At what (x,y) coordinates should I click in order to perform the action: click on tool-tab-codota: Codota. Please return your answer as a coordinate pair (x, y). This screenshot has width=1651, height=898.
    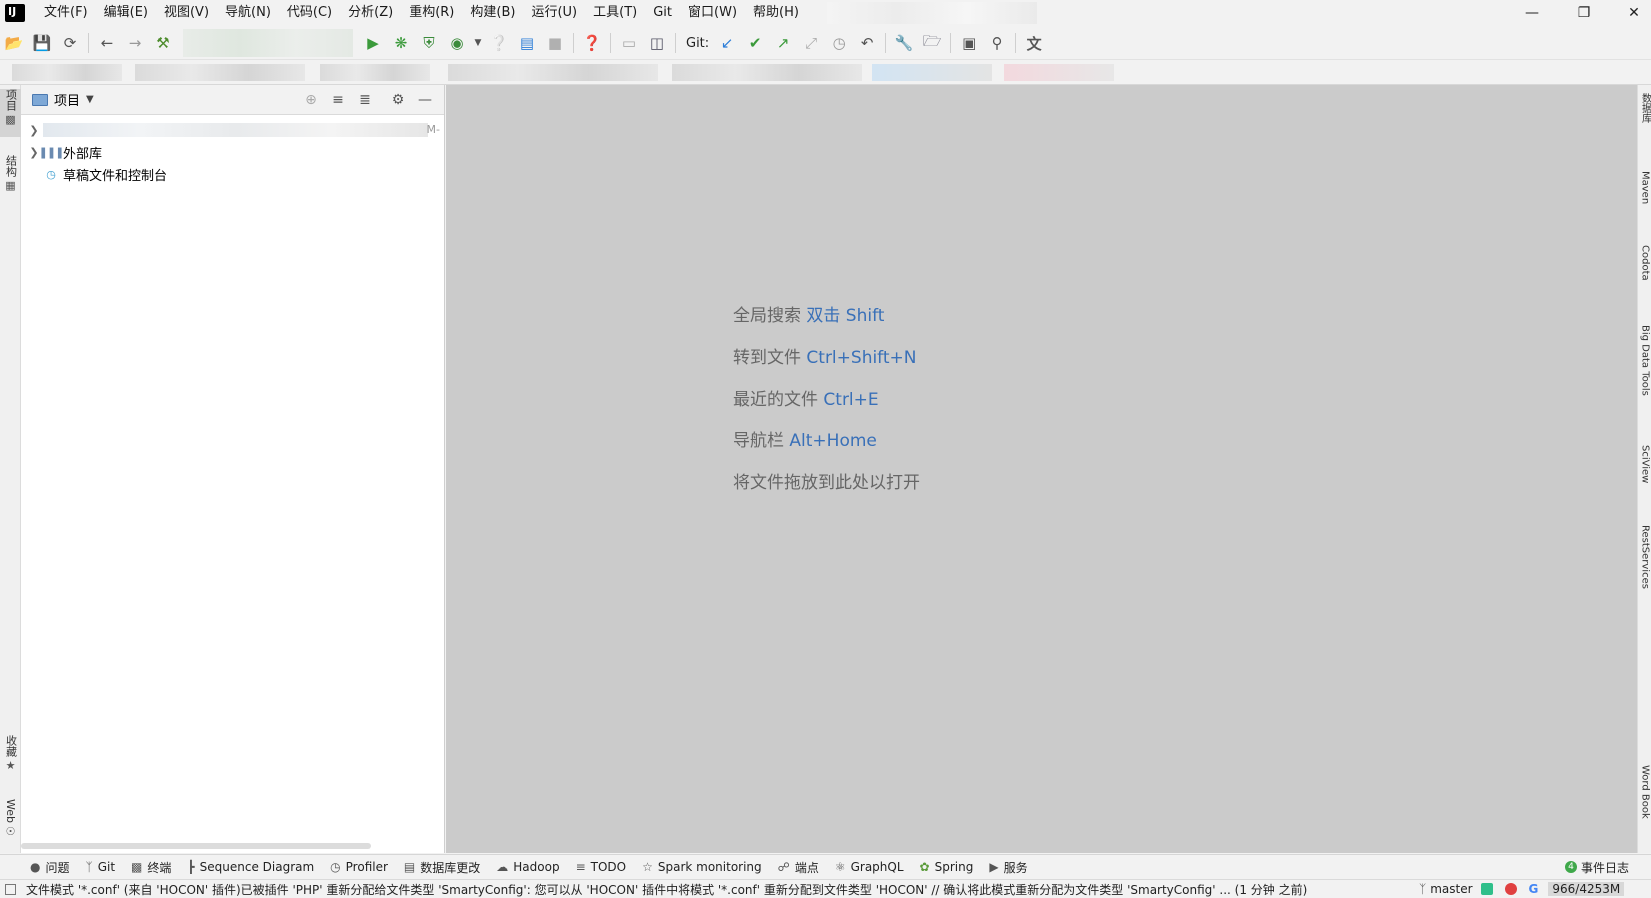
    Looking at the image, I should click on (1644, 280).